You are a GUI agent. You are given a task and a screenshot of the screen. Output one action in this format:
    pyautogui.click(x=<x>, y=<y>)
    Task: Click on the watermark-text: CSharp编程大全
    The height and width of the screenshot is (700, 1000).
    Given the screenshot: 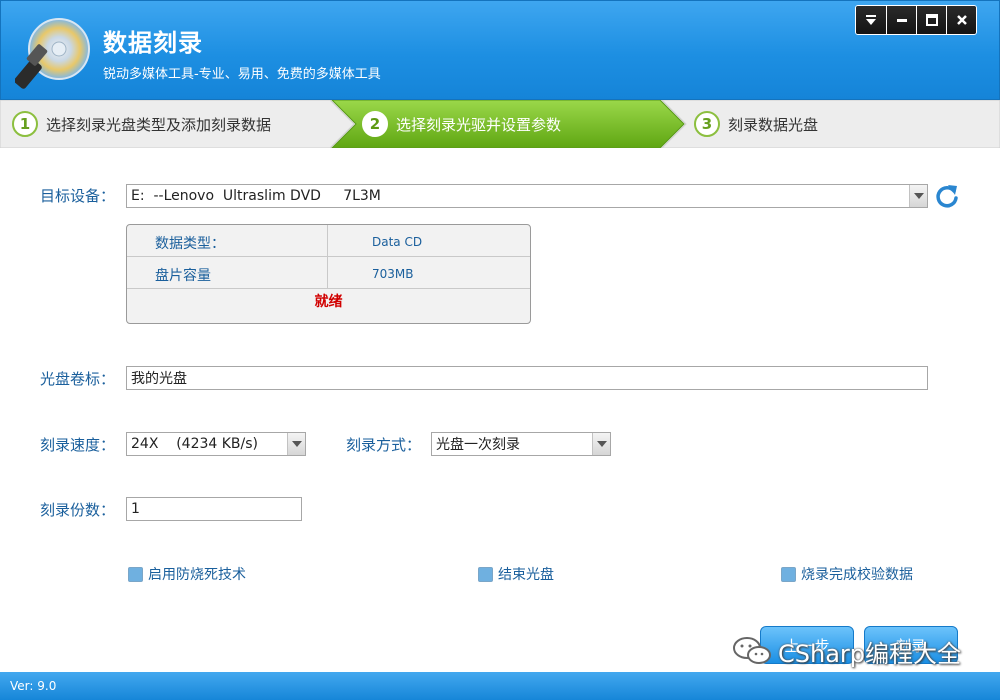 What is the action you would take?
    pyautogui.click(x=870, y=653)
    